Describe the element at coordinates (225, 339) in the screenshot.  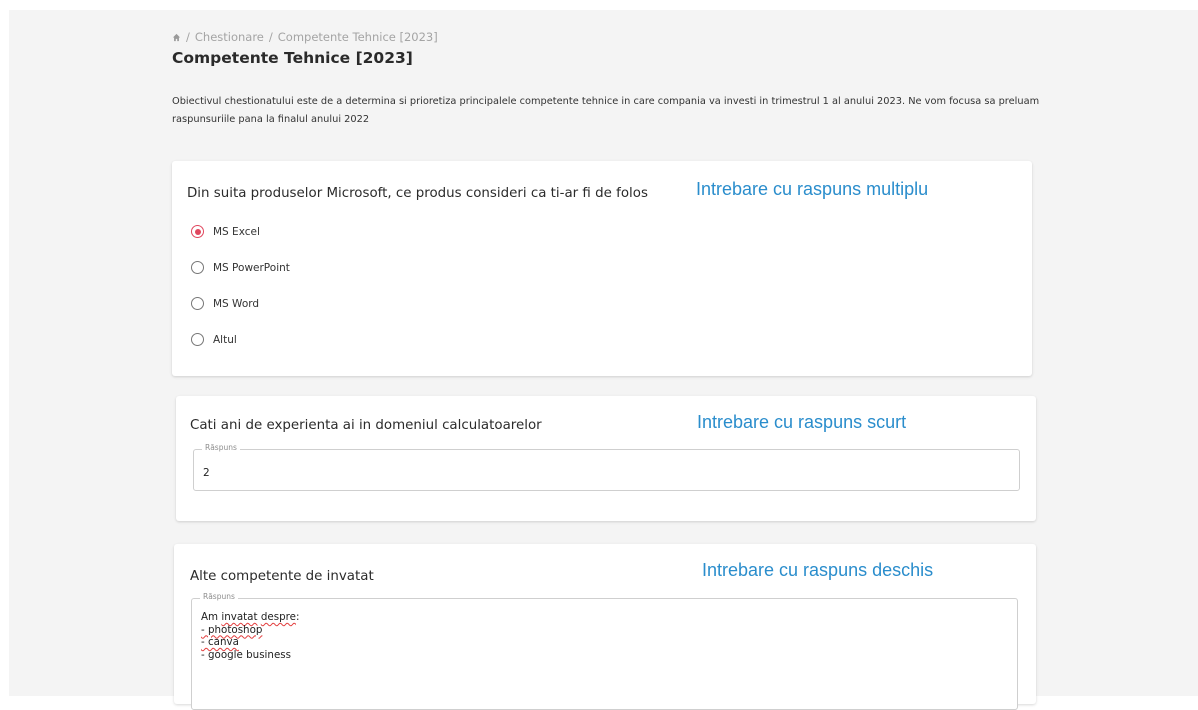
I see `option-label: Altul` at that location.